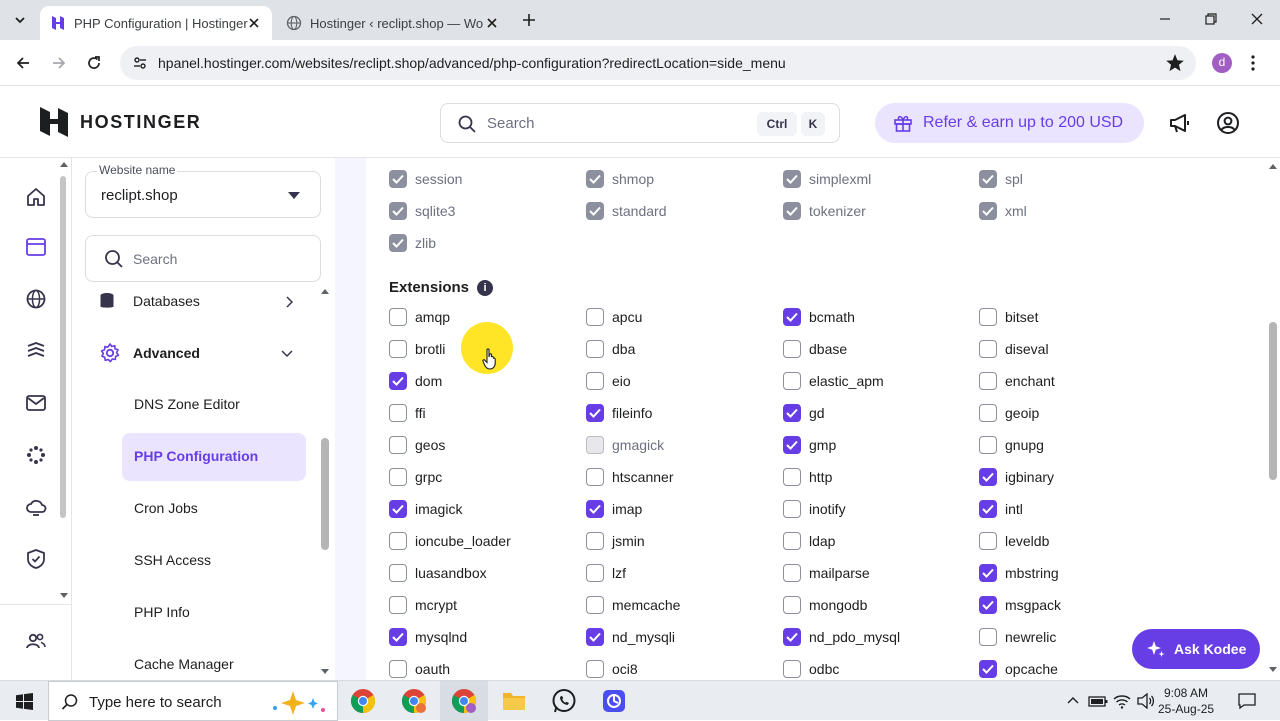 This screenshot has width=1280, height=721. What do you see at coordinates (1273, 419) in the screenshot?
I see `page-scrollbar` at bounding box center [1273, 419].